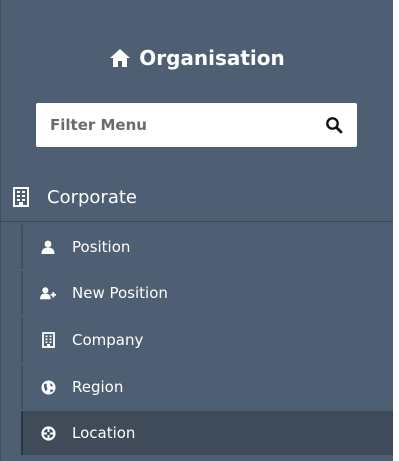 The image size is (399, 461). I want to click on sidebar-section-corporate: Corporate, so click(197, 197).